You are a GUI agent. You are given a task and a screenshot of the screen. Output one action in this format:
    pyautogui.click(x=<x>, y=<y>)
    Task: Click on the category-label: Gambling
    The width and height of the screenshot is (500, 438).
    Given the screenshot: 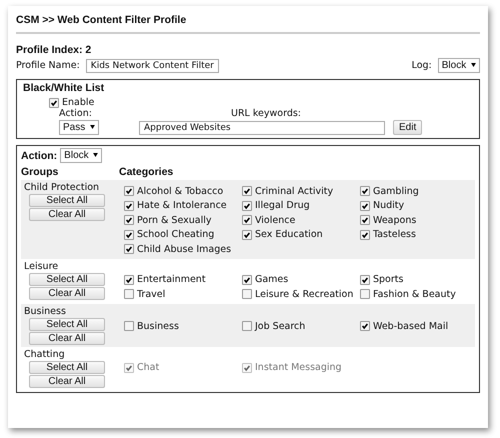 What is the action you would take?
    pyautogui.click(x=396, y=191)
    